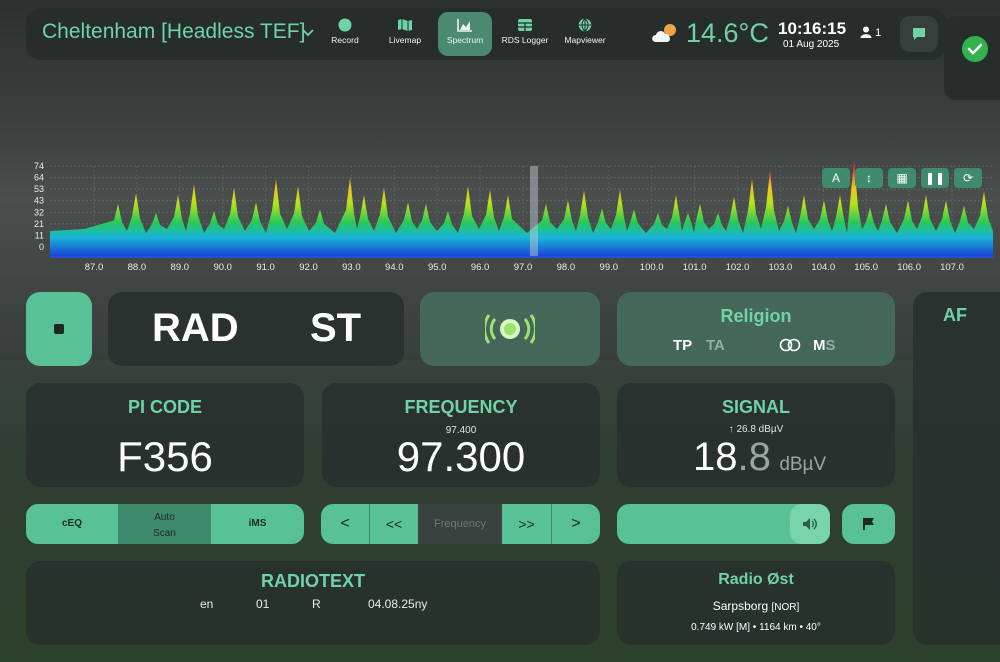 The width and height of the screenshot is (1000, 662). Describe the element at coordinates (683, 345) in the screenshot. I see `tp-flag: TP` at that location.